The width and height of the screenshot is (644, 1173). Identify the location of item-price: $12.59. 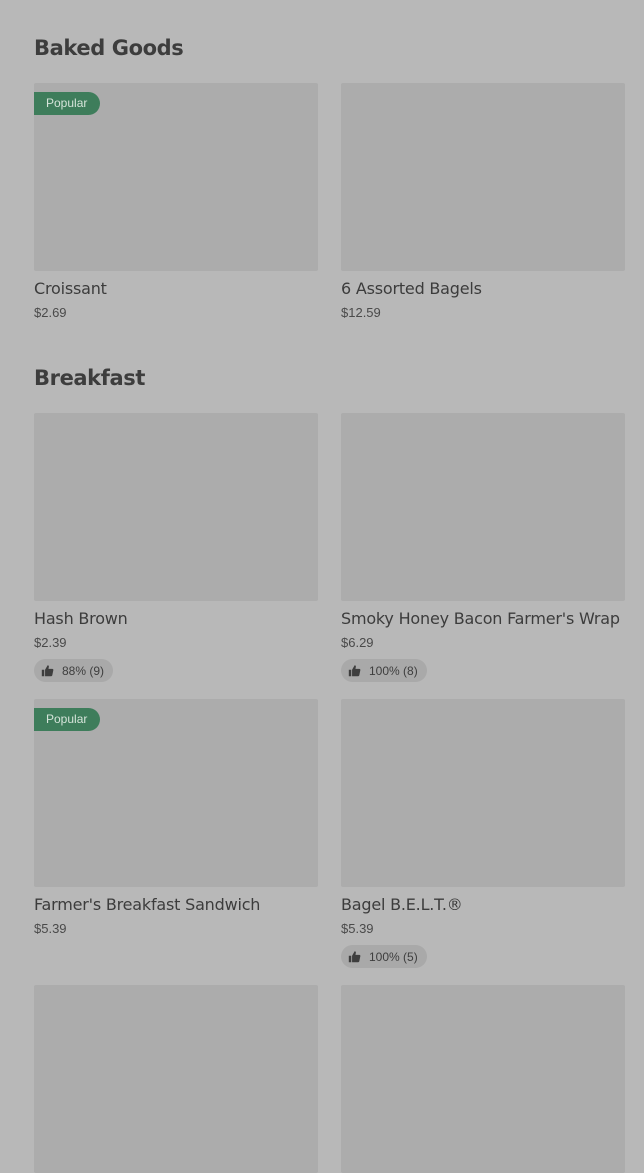
(361, 312).